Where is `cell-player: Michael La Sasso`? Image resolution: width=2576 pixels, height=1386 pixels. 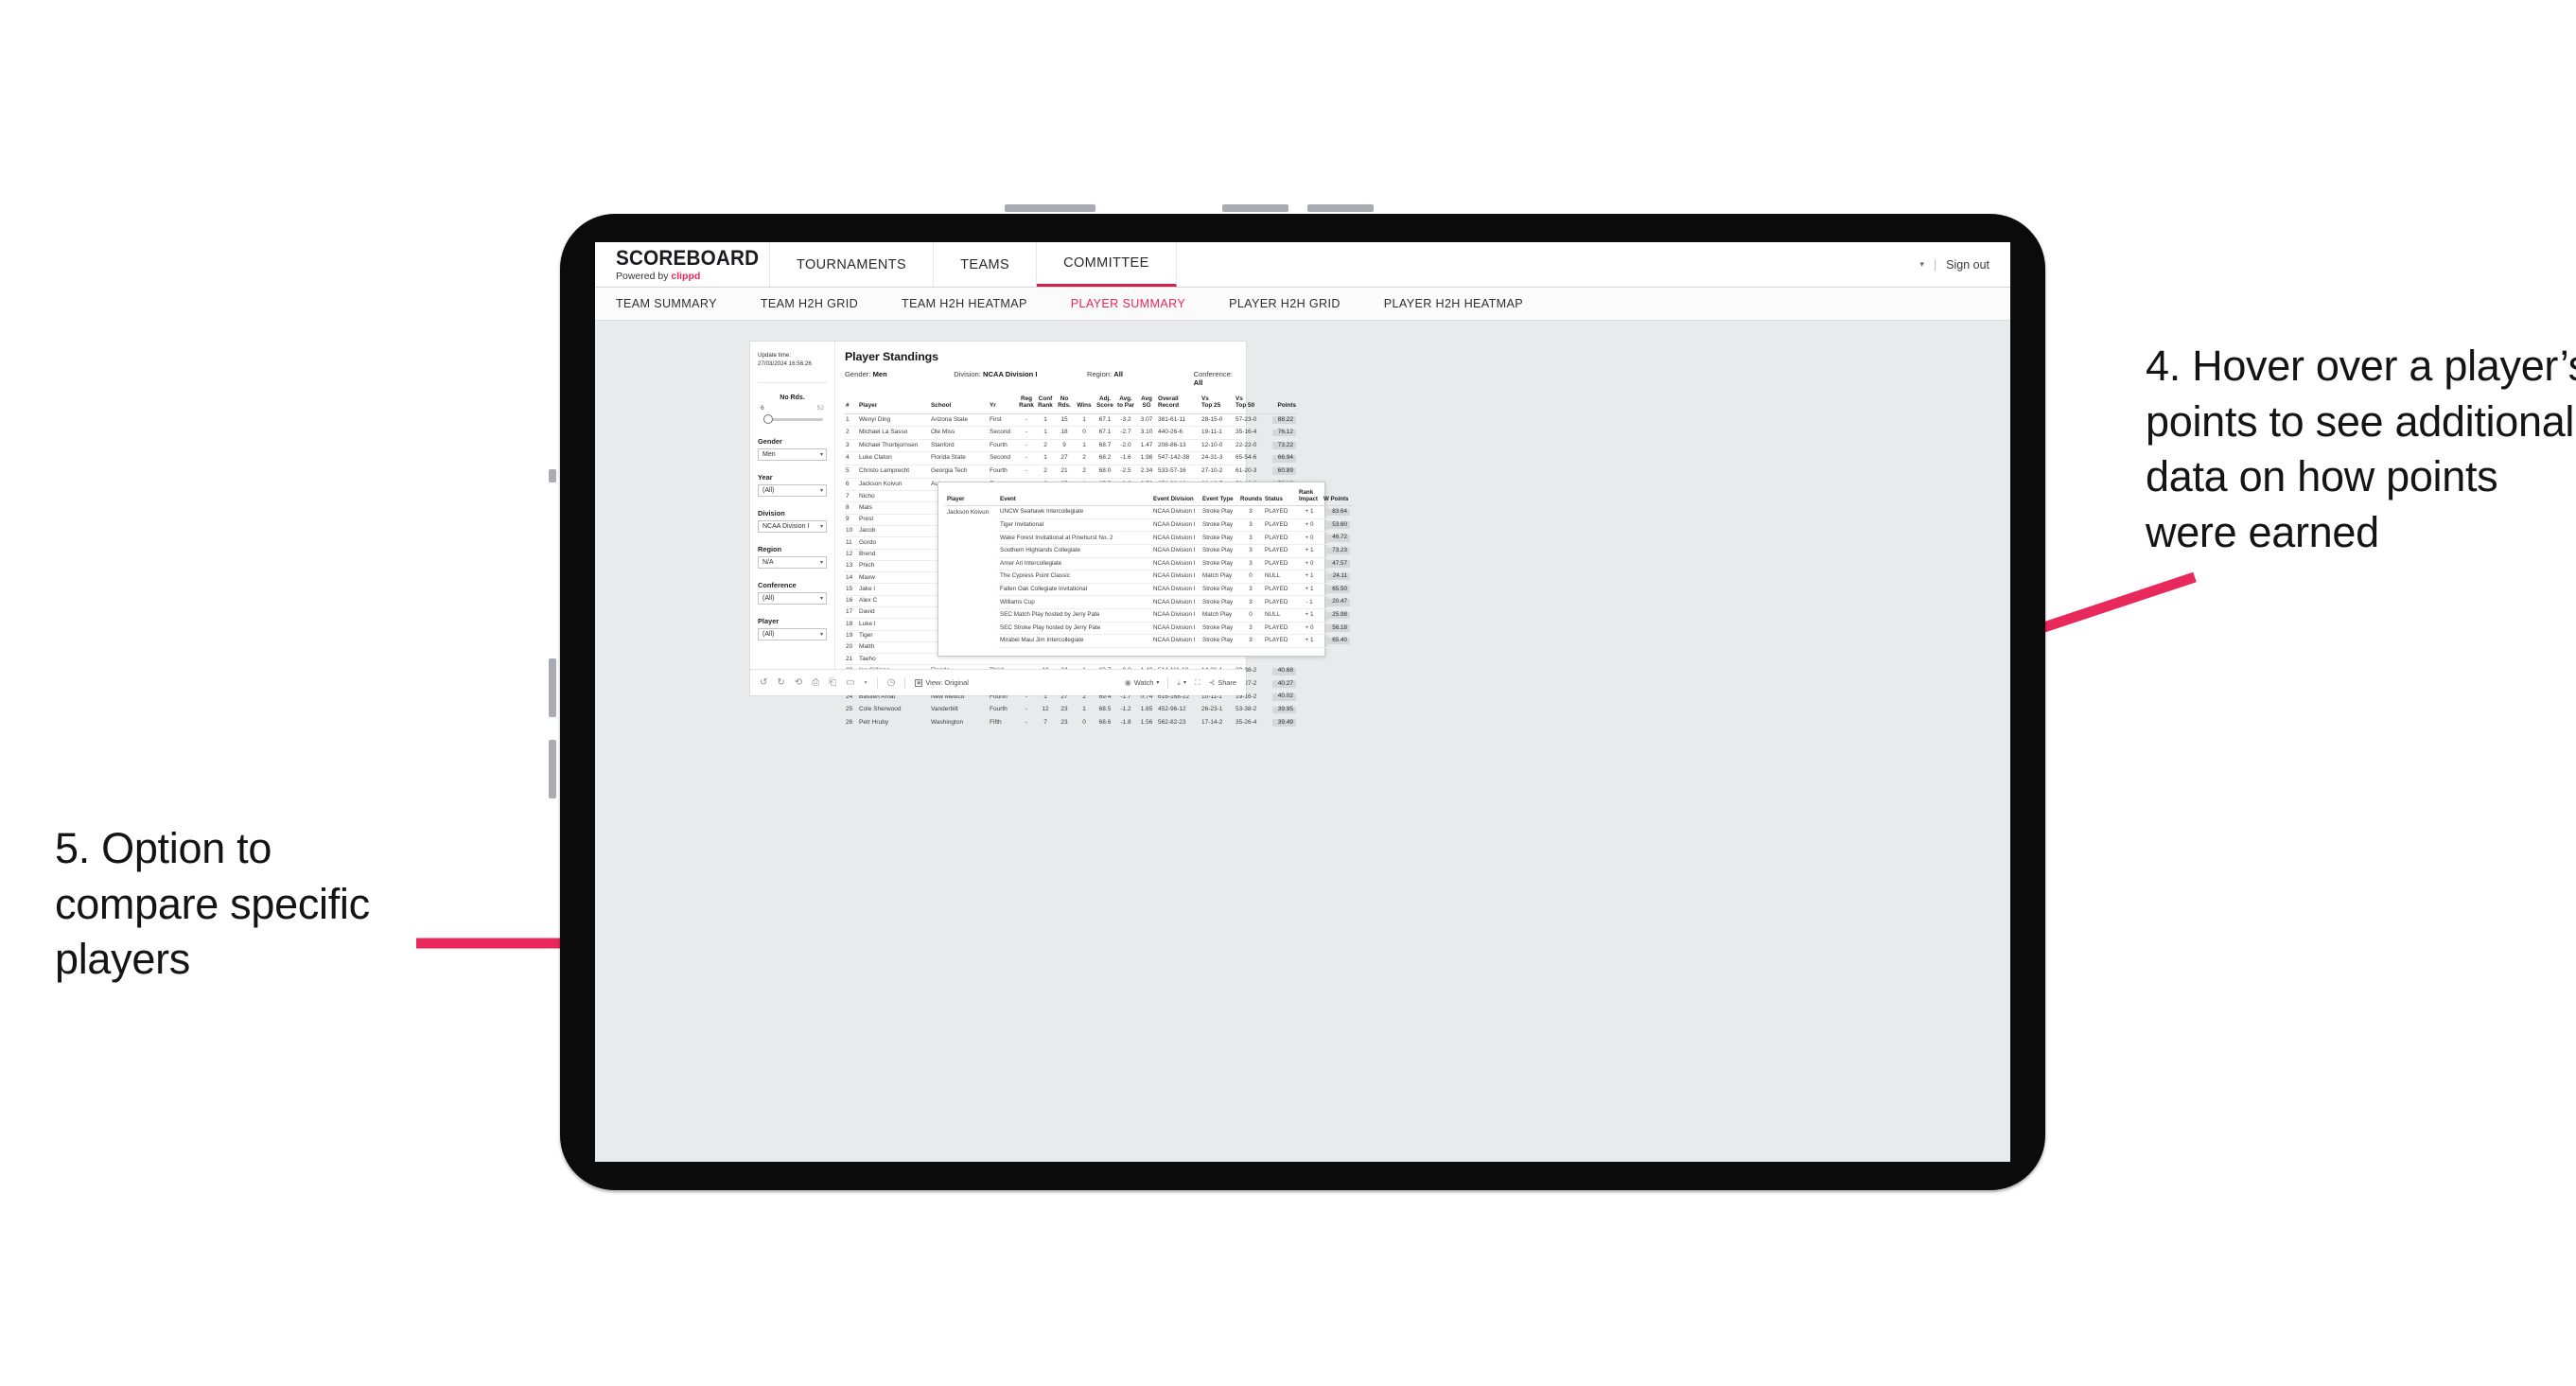
cell-player: Michael La Sasso is located at coordinates (894, 433).